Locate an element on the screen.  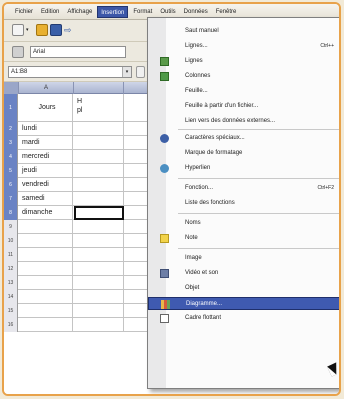
menu-item-hyperlien: Hyperlien is located at coordinates (243, 168).